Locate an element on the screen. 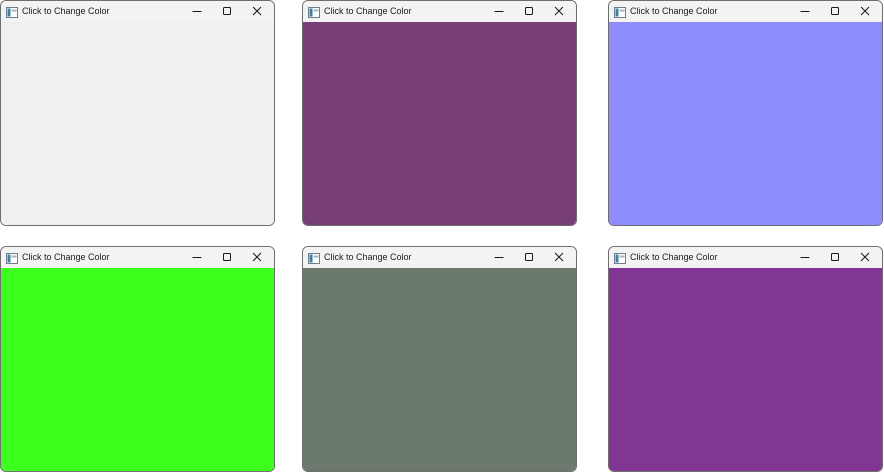  window-6: Click to Change Color is located at coordinates (745, 359).